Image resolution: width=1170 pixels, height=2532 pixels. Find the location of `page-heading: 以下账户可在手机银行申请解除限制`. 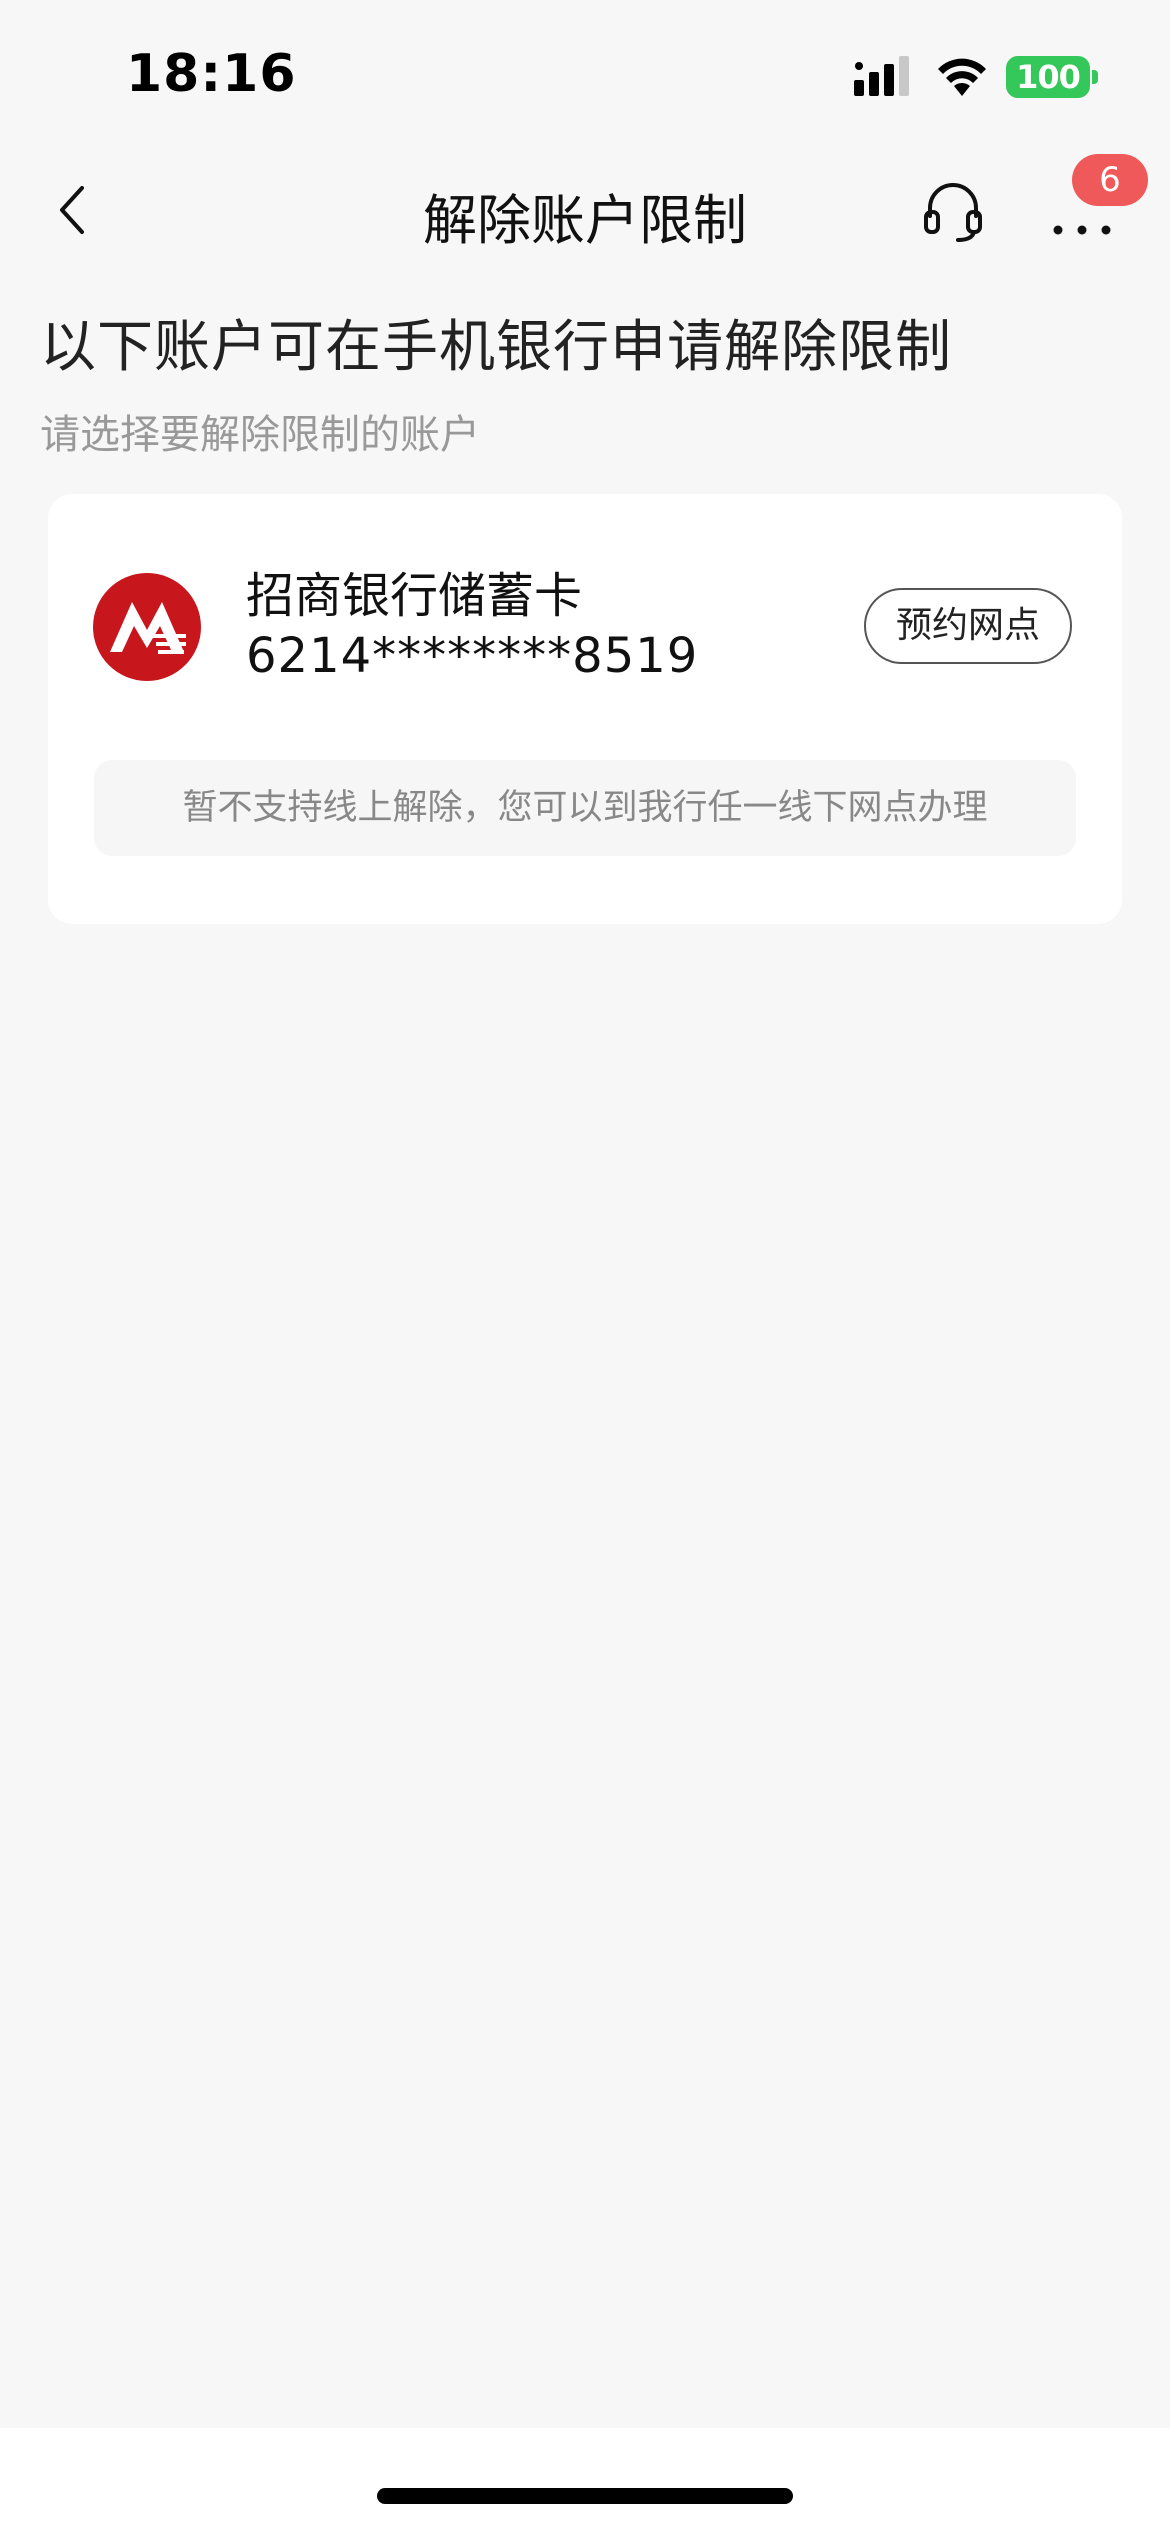

page-heading: 以下账户可在手机银行申请解除限制 is located at coordinates (496, 347).